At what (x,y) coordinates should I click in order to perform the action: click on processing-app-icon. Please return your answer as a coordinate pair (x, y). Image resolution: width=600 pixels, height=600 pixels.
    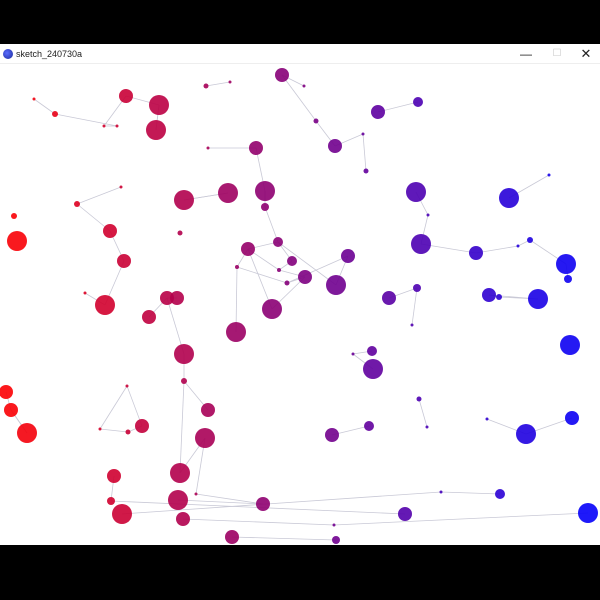
    Looking at the image, I should click on (8, 54).